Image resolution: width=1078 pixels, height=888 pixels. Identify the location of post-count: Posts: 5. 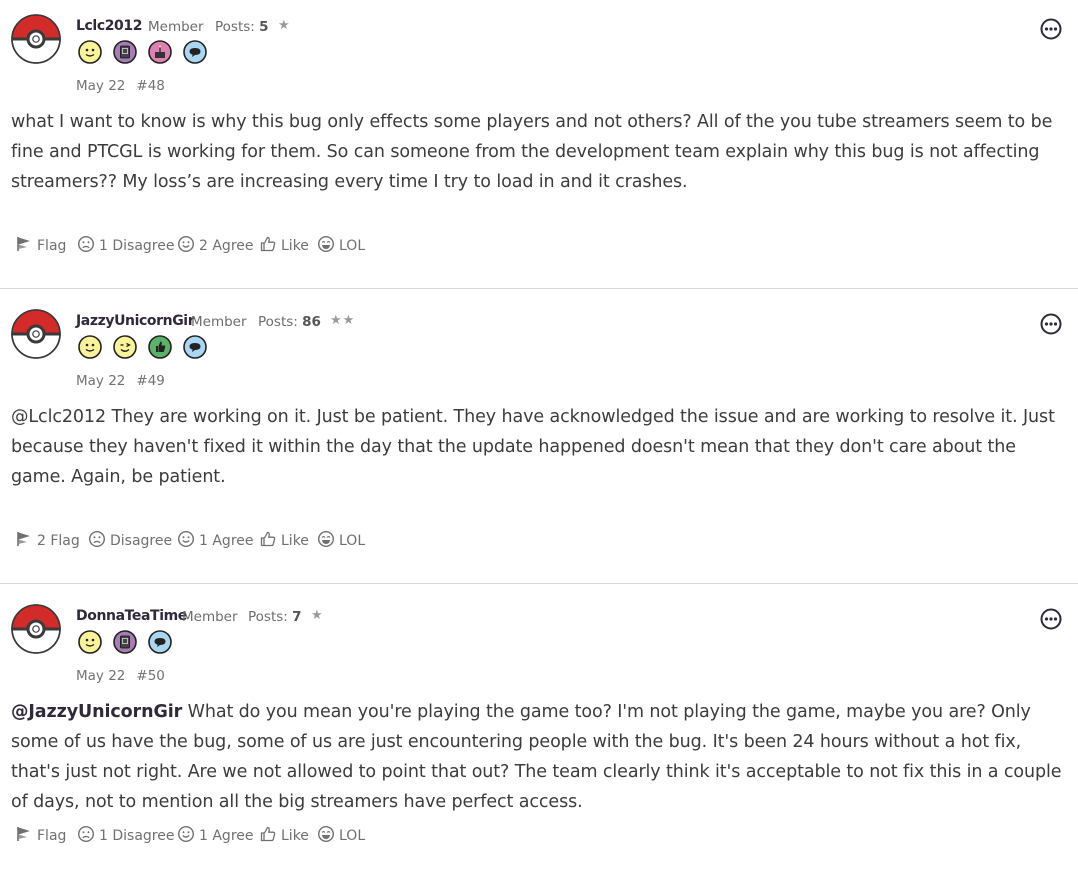
(242, 27).